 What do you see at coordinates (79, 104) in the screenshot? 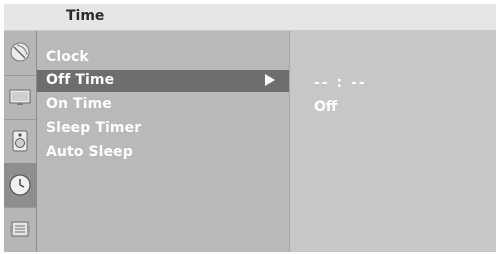
I see `menu-item-label: On Time` at bounding box center [79, 104].